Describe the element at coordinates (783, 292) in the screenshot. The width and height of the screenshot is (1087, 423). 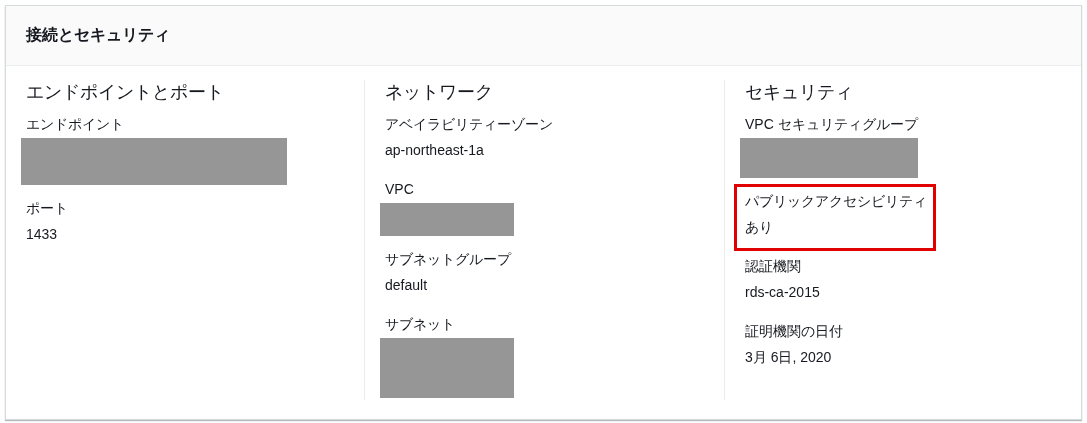
I see `field-value: rds-ca-2015` at that location.